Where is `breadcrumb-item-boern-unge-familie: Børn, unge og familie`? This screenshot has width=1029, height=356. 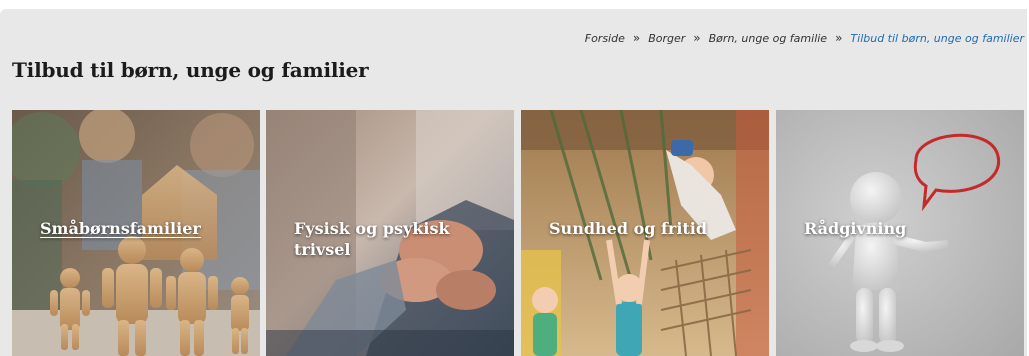
breadcrumb-item-boern-unge-familie: Børn, unge og familie is located at coordinates (768, 38).